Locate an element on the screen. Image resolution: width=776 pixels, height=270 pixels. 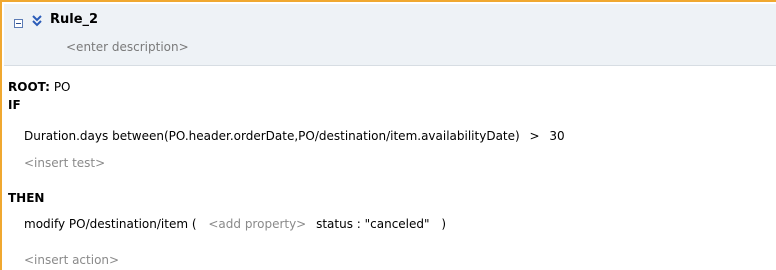
if-label: IF is located at coordinates (14, 105).